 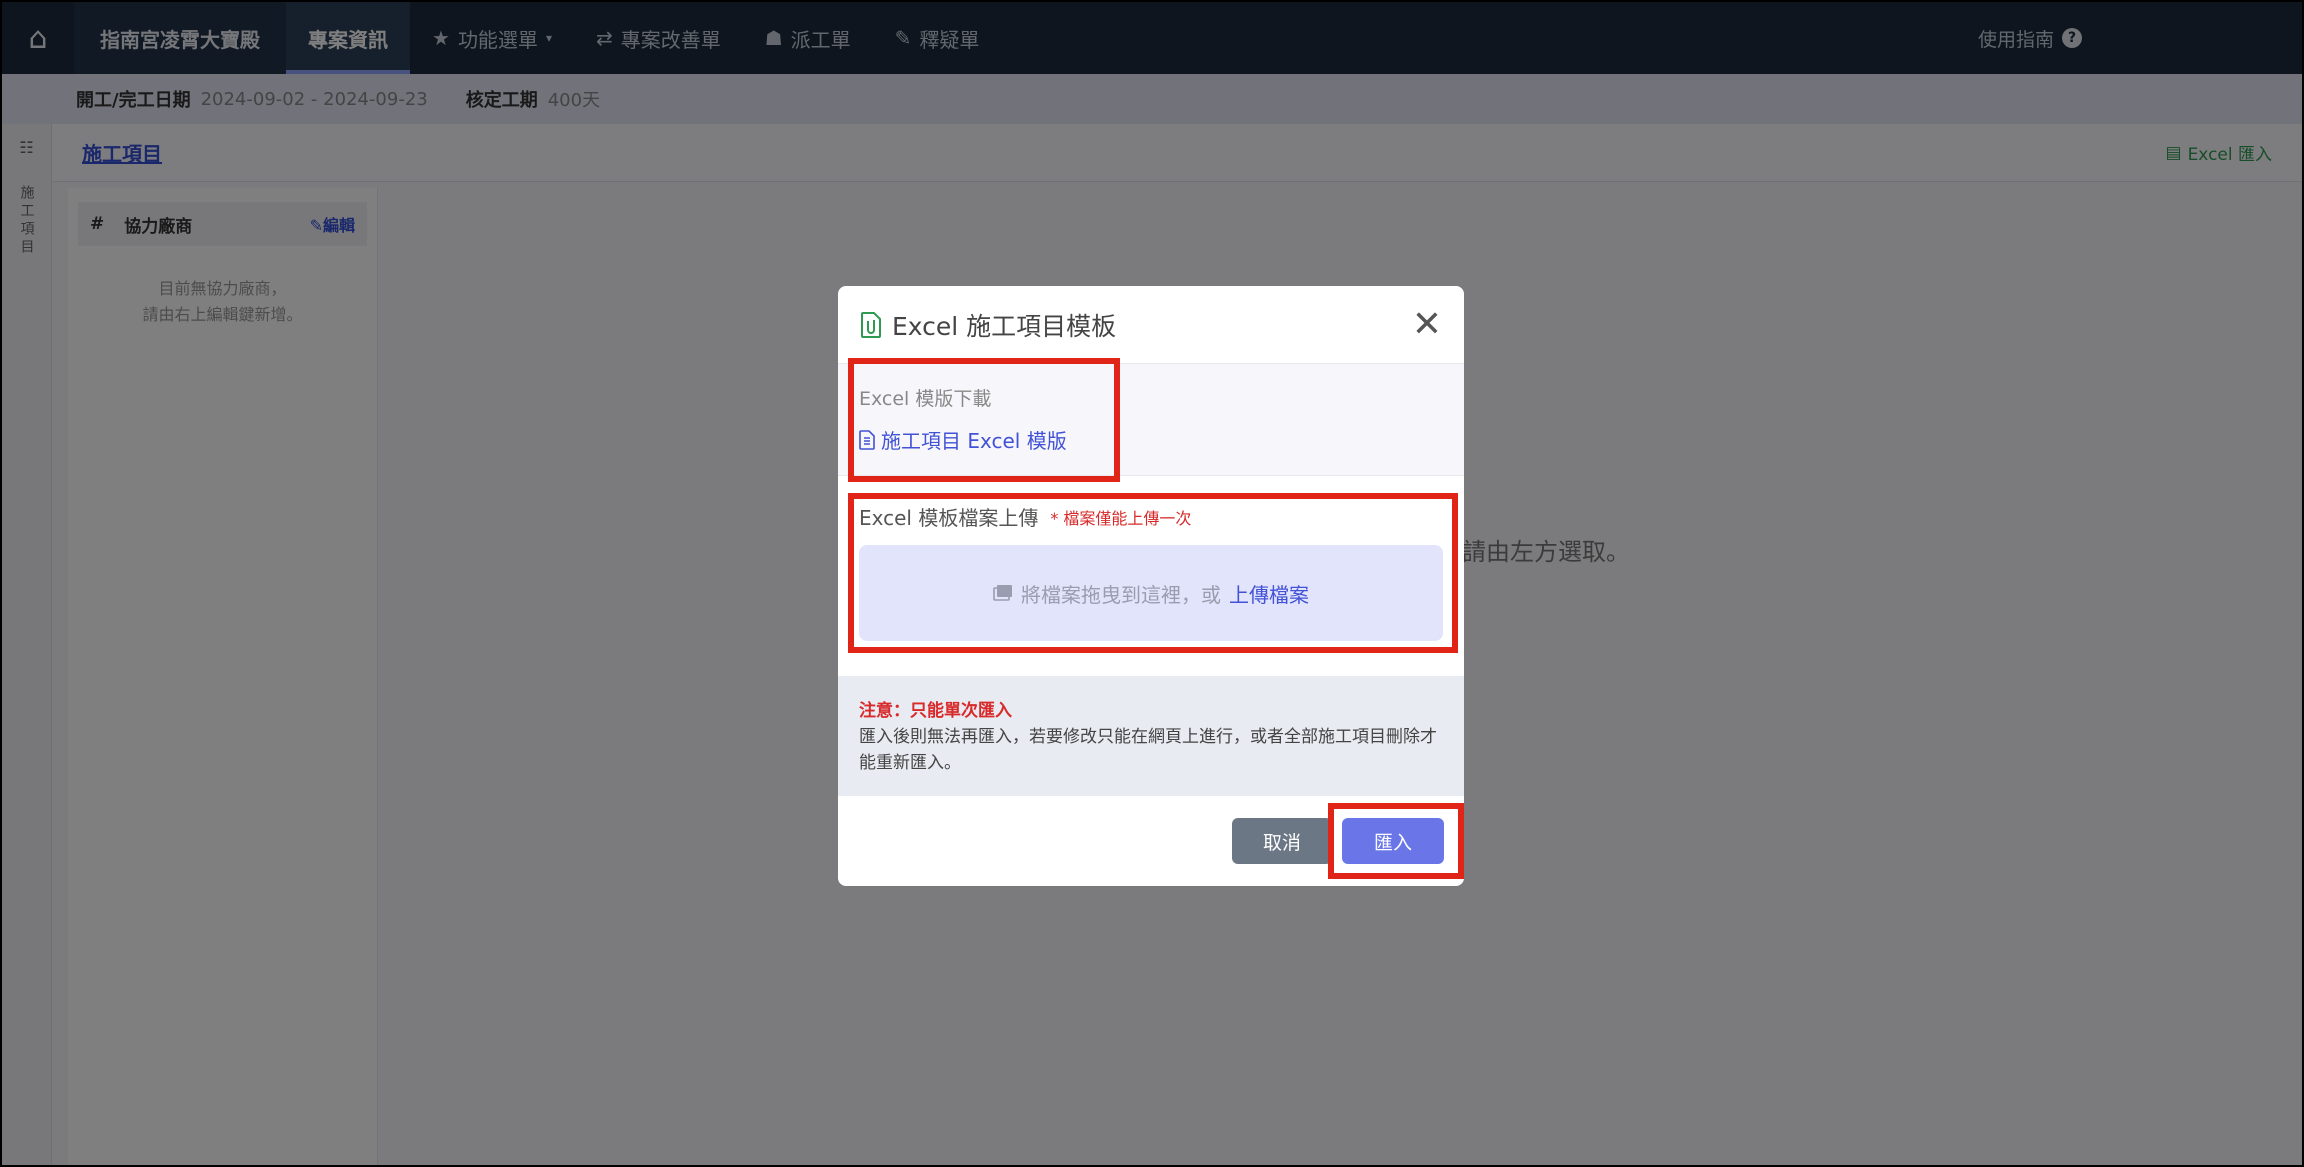 What do you see at coordinates (1282, 841) in the screenshot?
I see `cancel-button: 取消` at bounding box center [1282, 841].